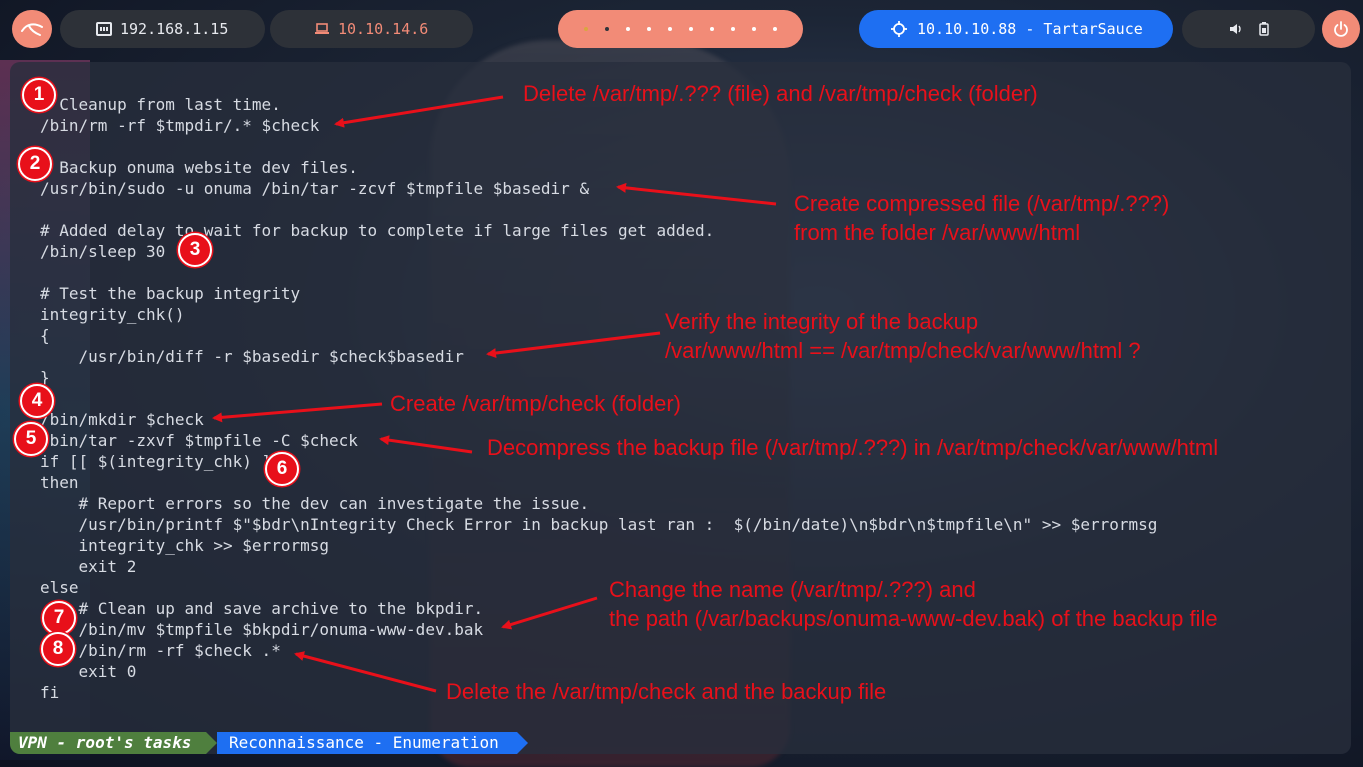  What do you see at coordinates (1236, 29) in the screenshot?
I see `speaker-icon` at bounding box center [1236, 29].